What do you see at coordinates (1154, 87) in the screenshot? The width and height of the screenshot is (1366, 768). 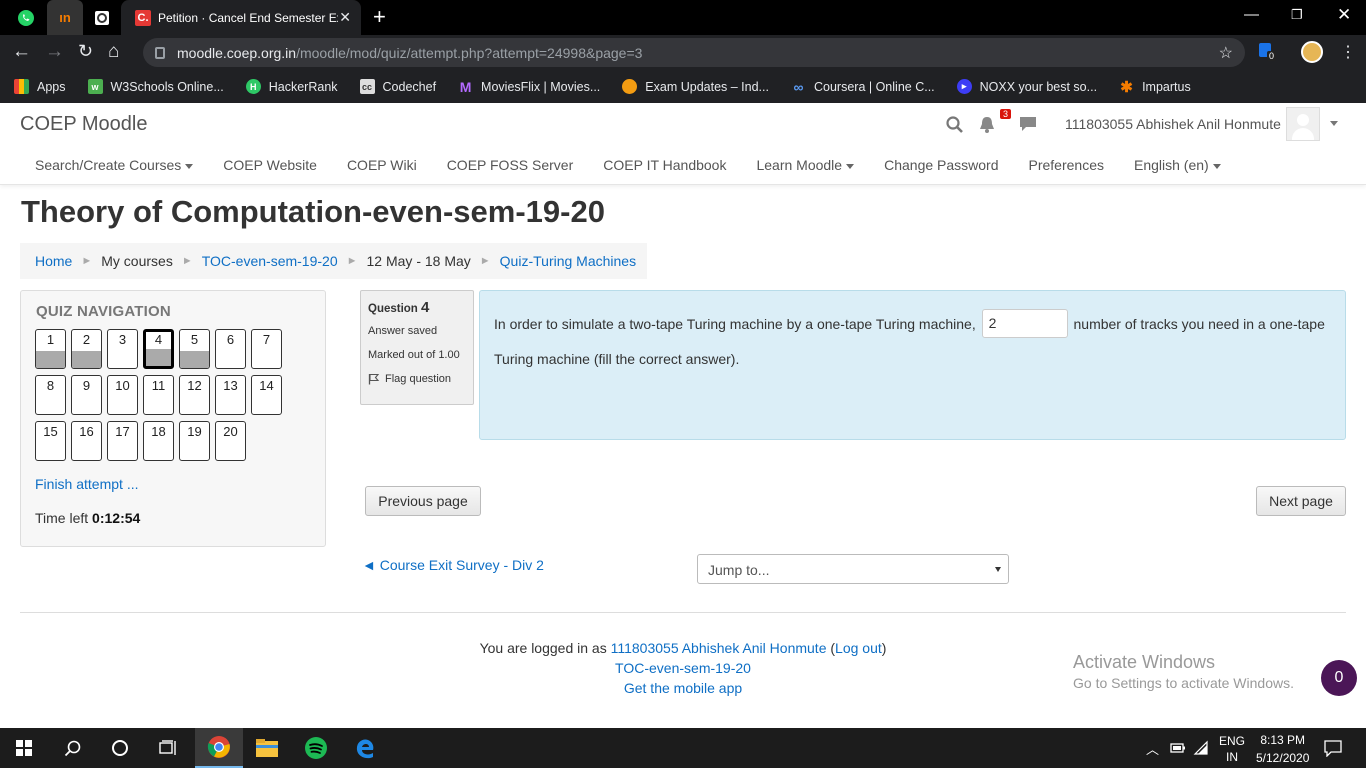 I see `bookmark-impartus: ✱ Impartus` at bounding box center [1154, 87].